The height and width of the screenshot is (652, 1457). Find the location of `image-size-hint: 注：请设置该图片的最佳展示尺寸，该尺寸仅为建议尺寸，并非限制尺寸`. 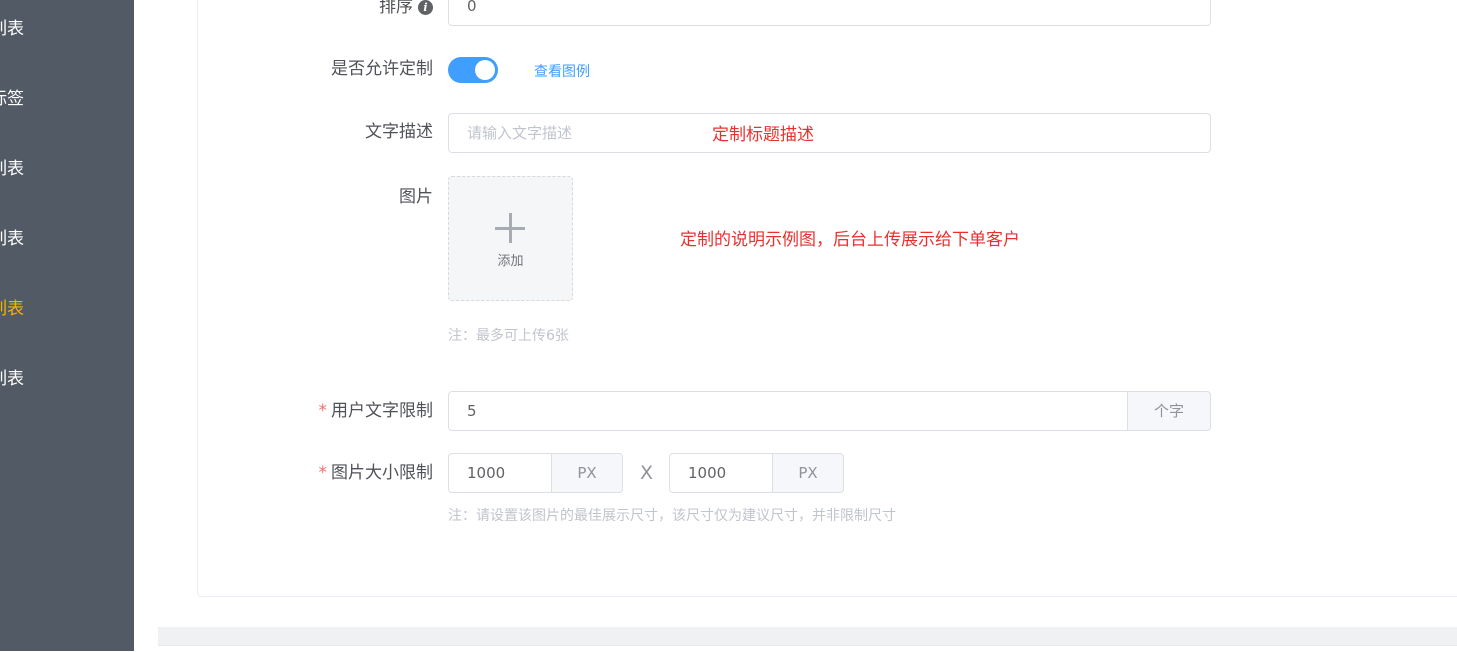

image-size-hint: 注：请设置该图片的最佳展示尺寸，该尺寸仅为建议尺寸，并非限制尺寸 is located at coordinates (672, 516).